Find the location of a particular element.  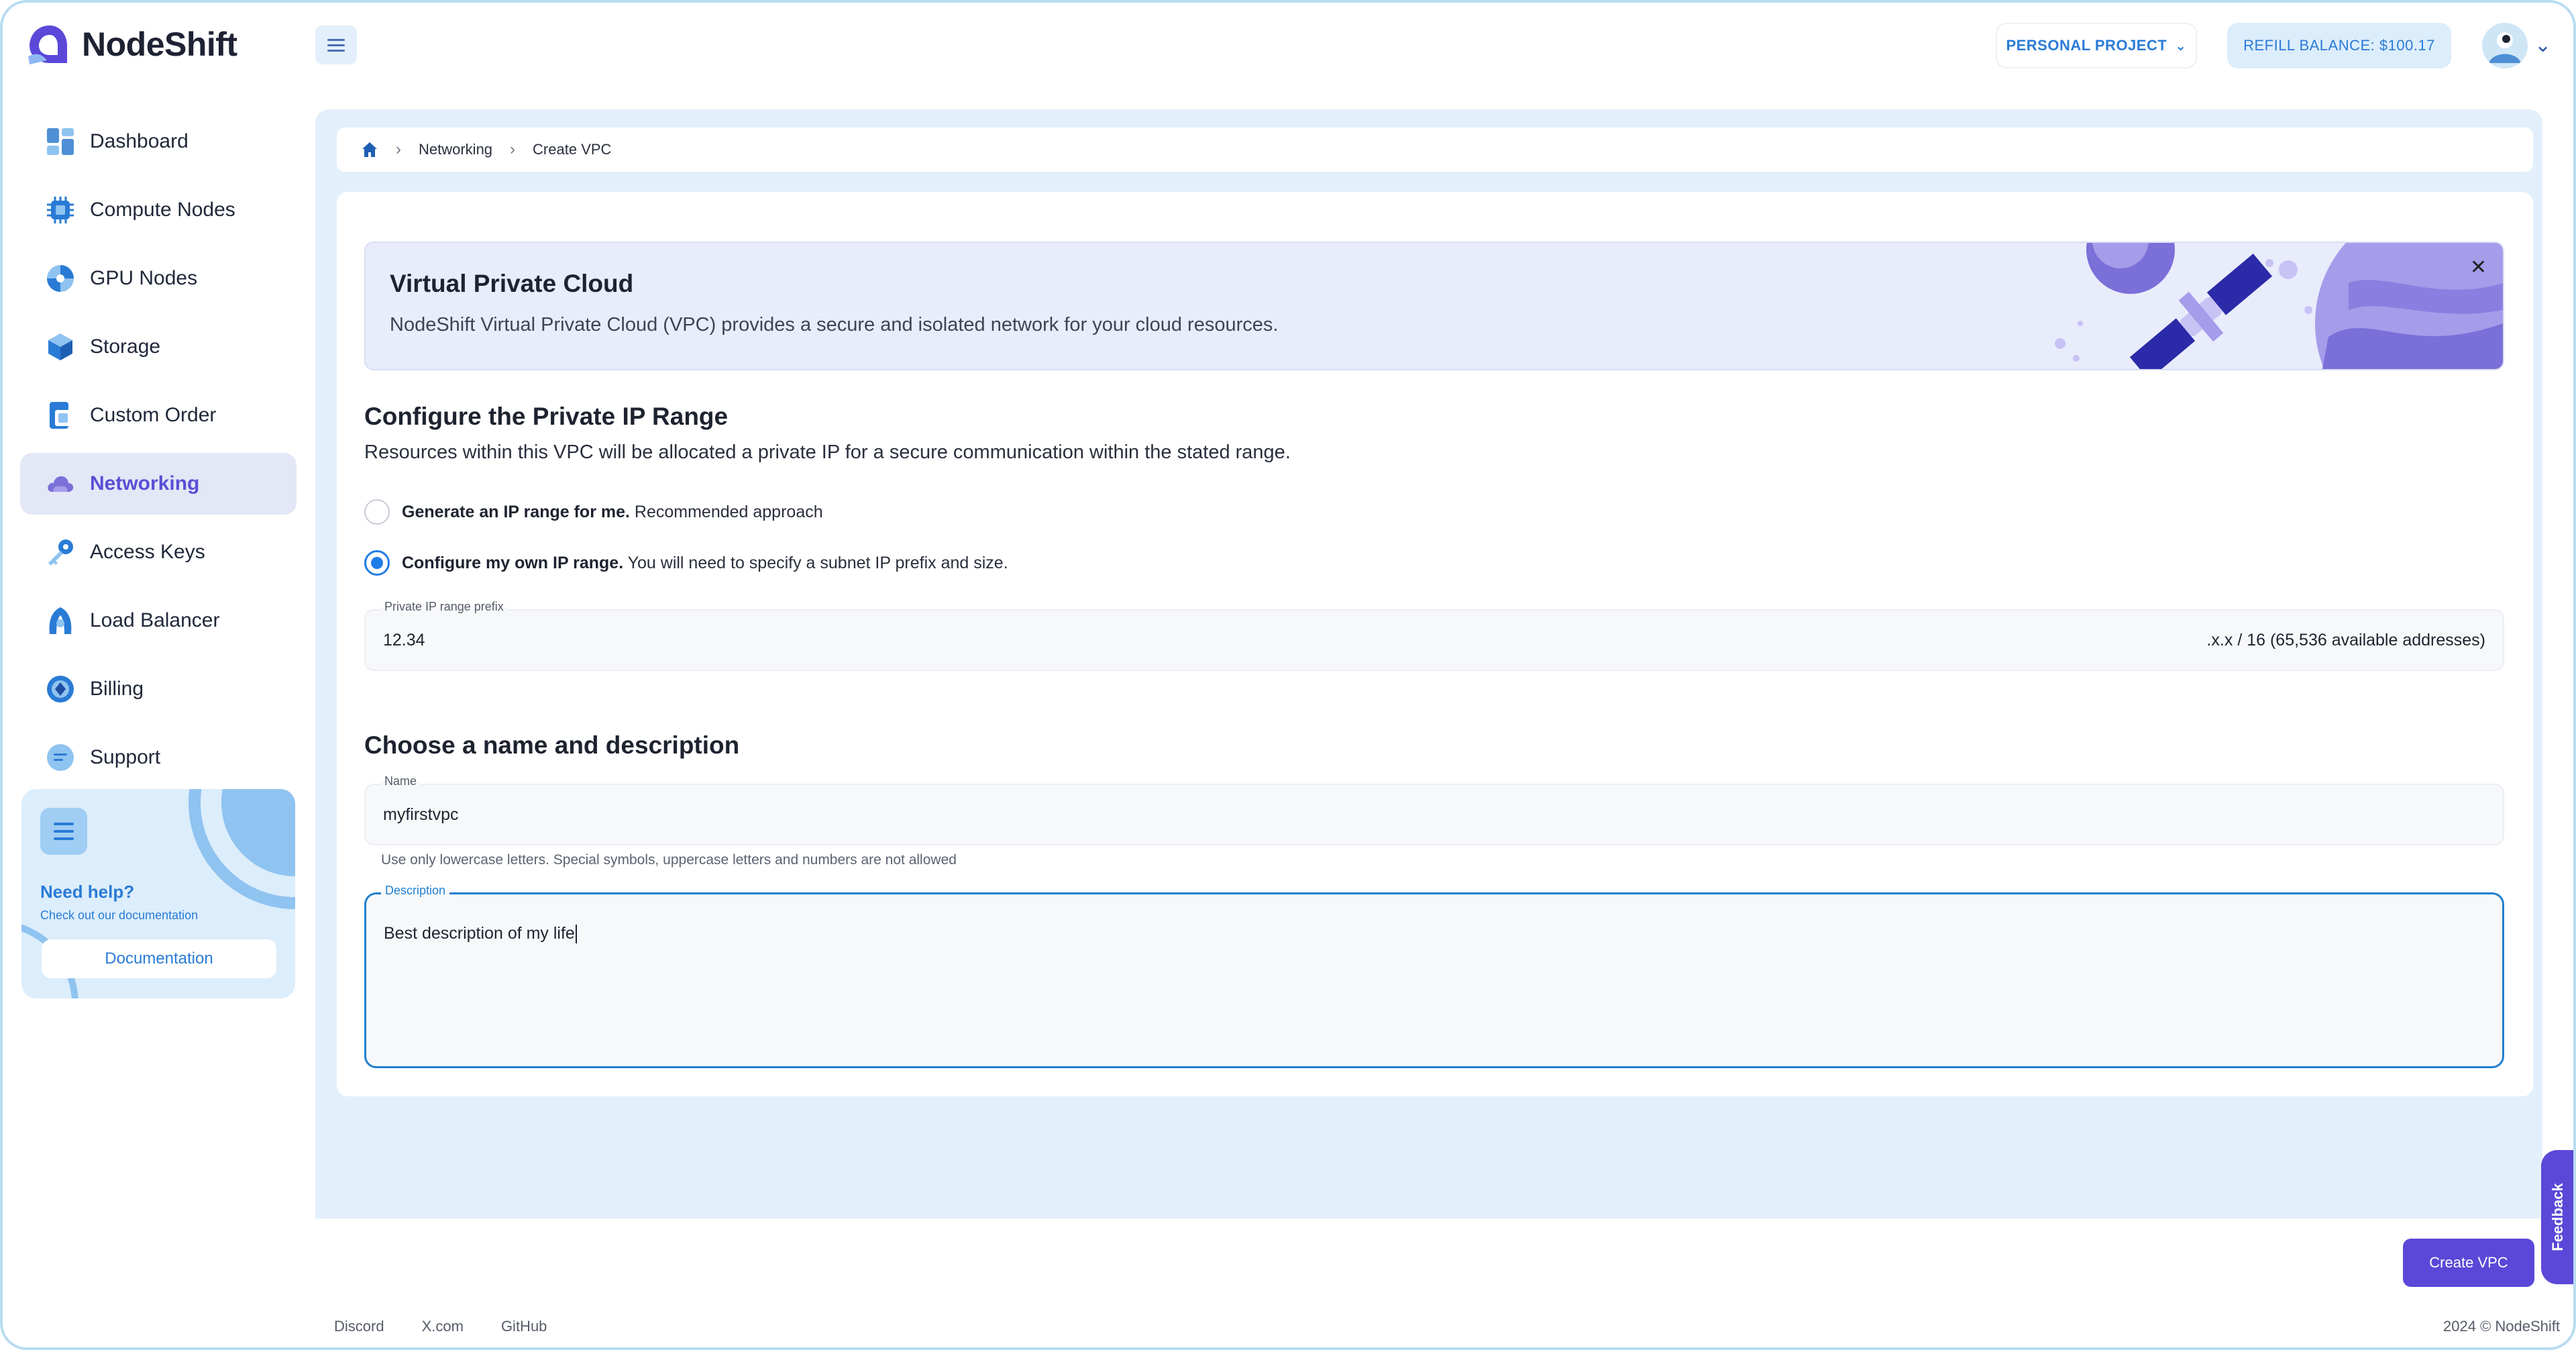

balancer-icon is located at coordinates (60, 620).